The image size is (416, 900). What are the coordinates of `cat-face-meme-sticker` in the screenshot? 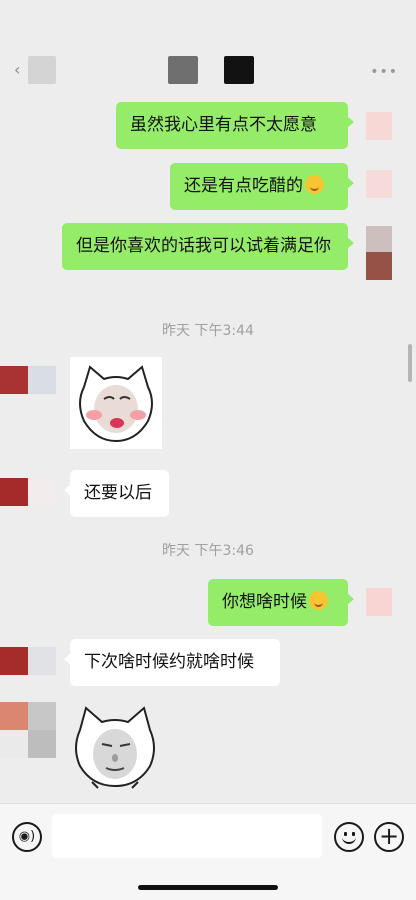 It's located at (115, 747).